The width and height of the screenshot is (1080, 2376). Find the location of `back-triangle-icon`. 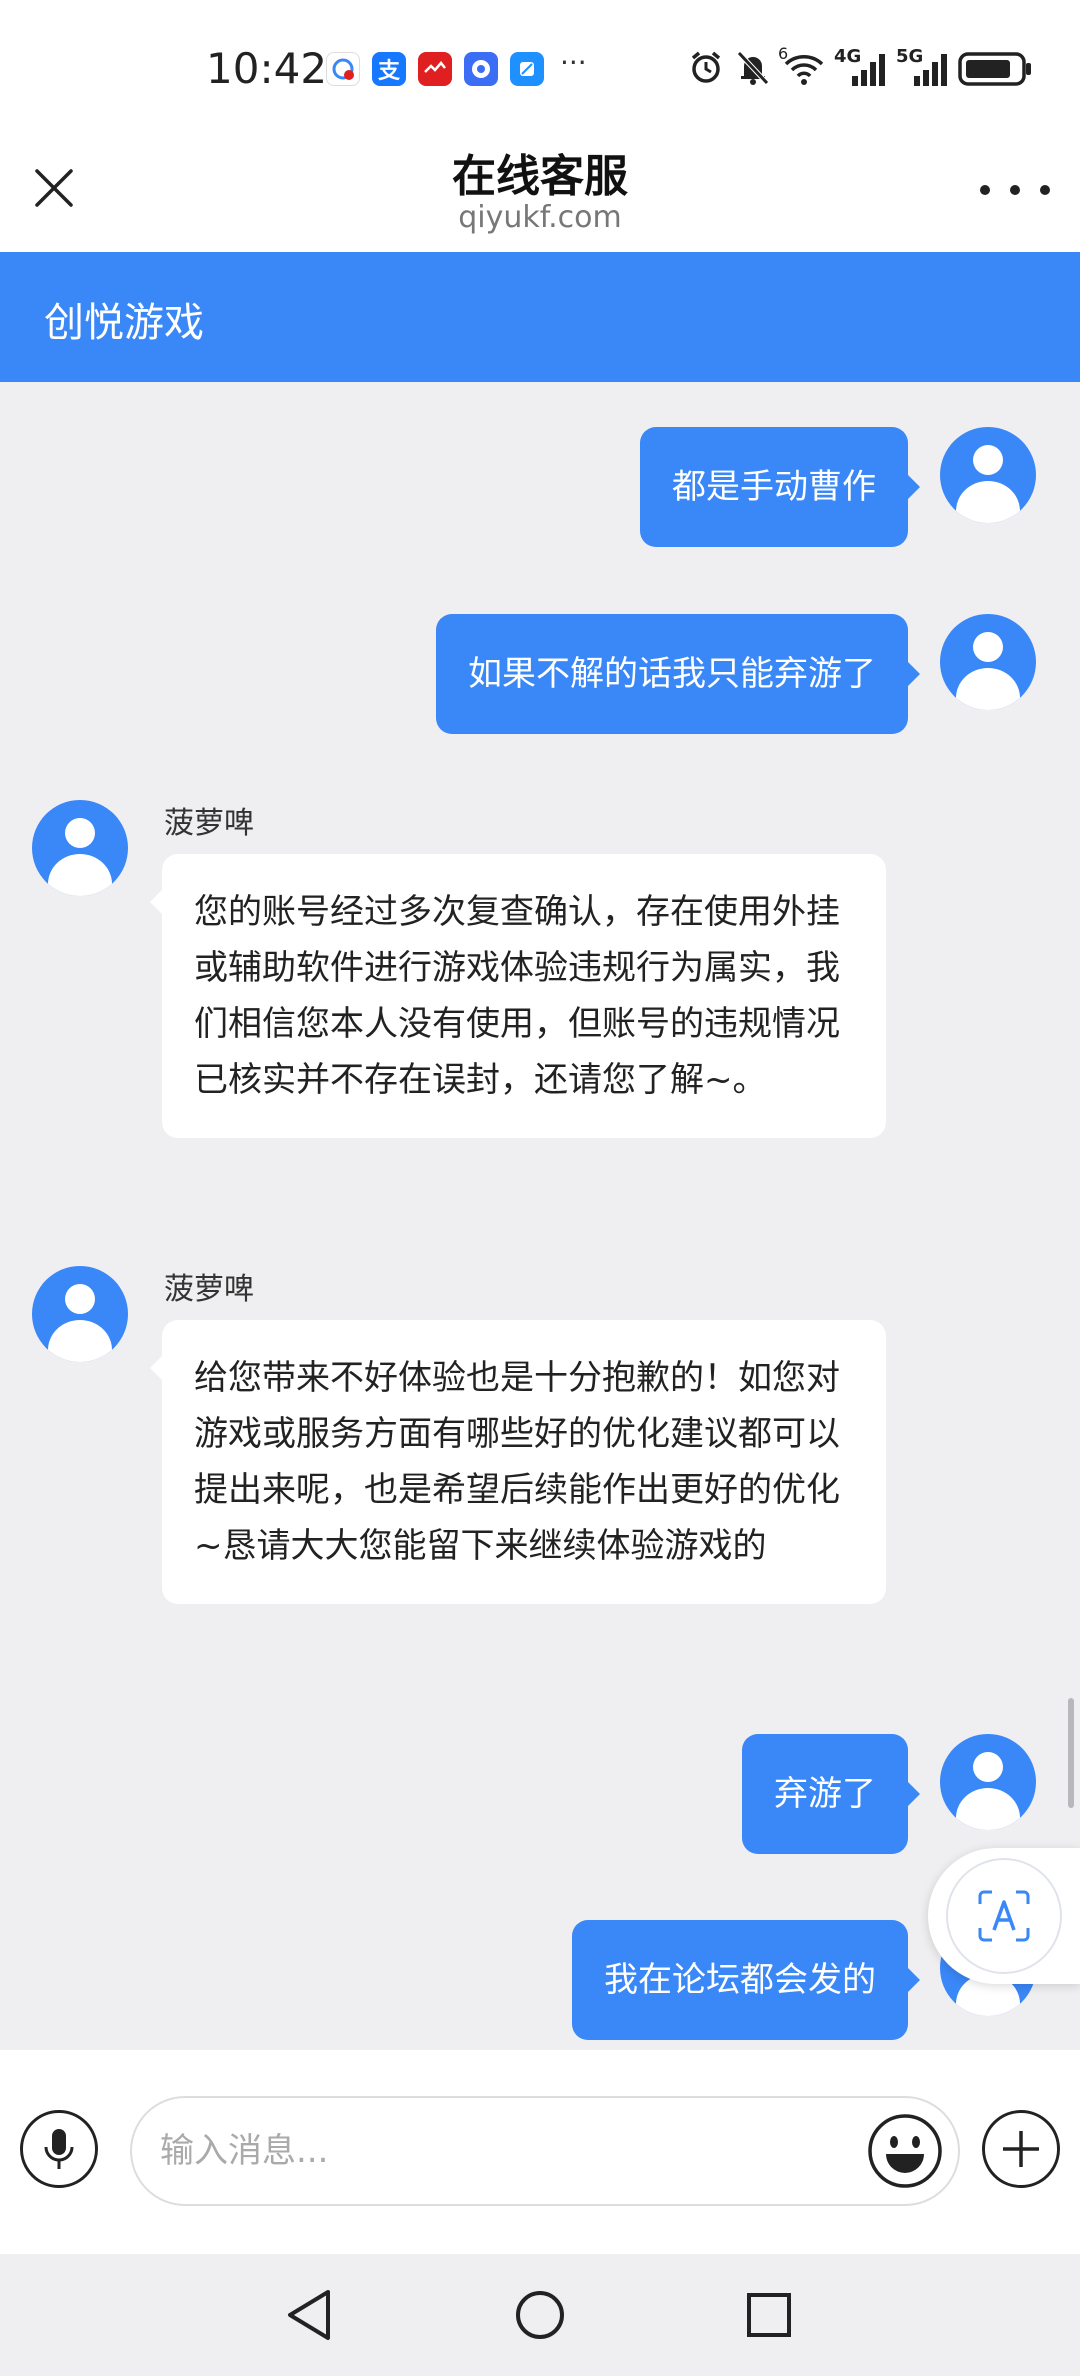

back-triangle-icon is located at coordinates (309, 2315).